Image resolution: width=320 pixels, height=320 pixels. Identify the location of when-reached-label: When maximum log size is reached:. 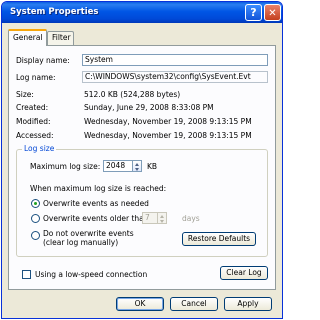
(98, 188).